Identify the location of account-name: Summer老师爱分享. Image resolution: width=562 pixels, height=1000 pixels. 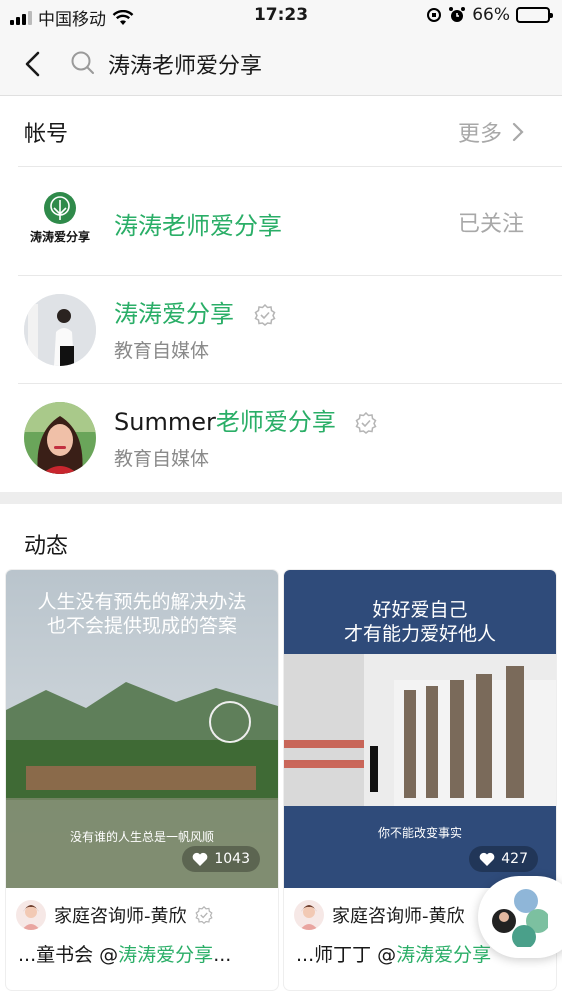
(245, 419).